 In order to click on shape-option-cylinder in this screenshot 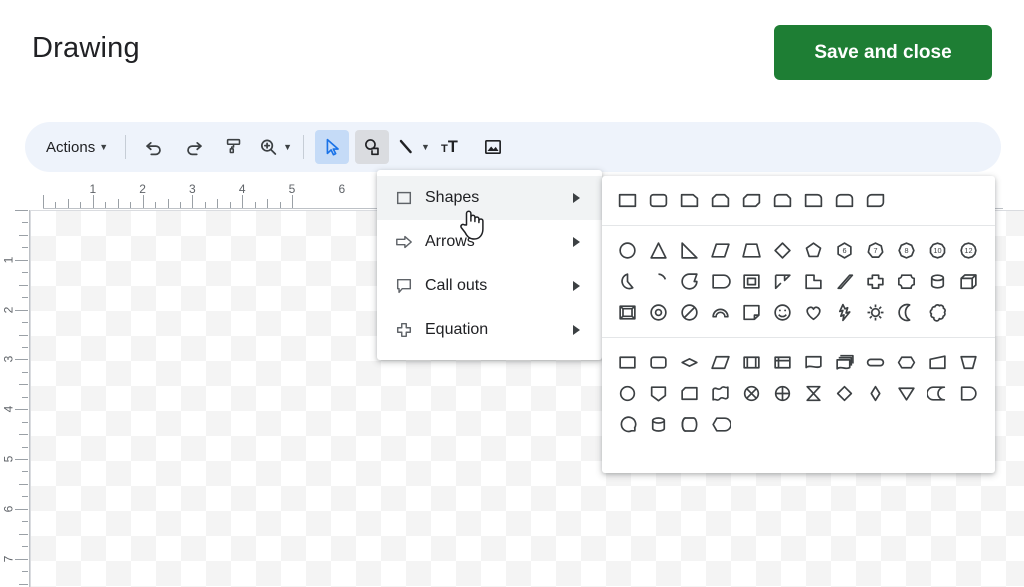, I will do `click(937, 281)`.